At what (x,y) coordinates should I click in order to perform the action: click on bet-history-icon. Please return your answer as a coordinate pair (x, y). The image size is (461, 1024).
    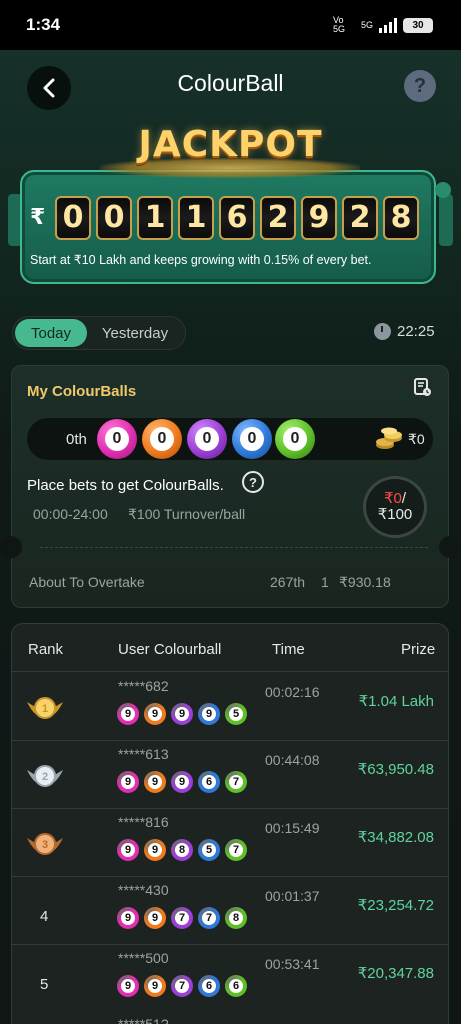
    Looking at the image, I should click on (422, 387).